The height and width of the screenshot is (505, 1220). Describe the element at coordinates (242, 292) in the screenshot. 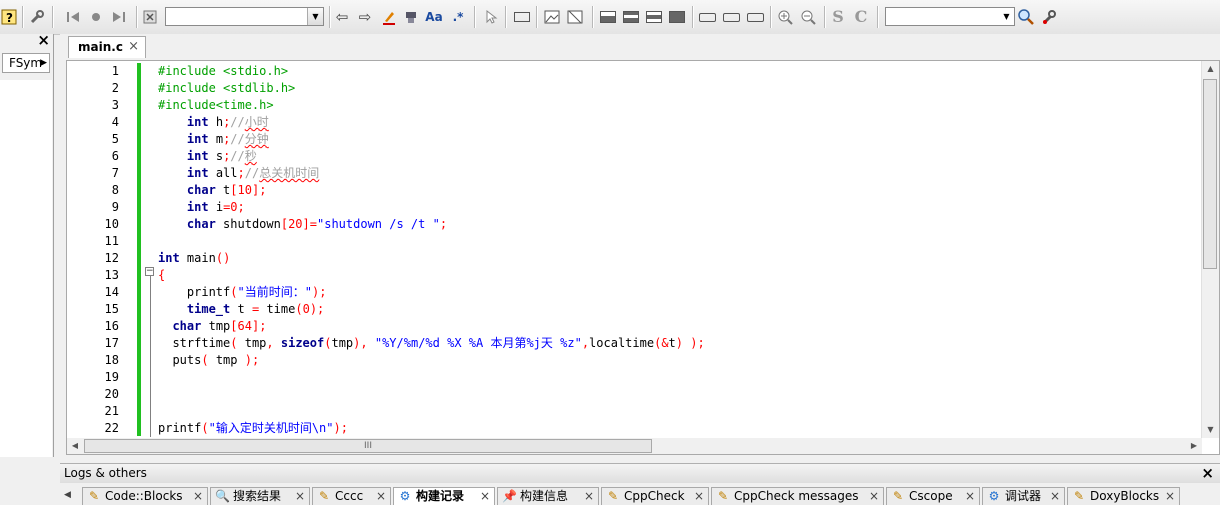

I see `code-line: printf("当前时间：");` at that location.